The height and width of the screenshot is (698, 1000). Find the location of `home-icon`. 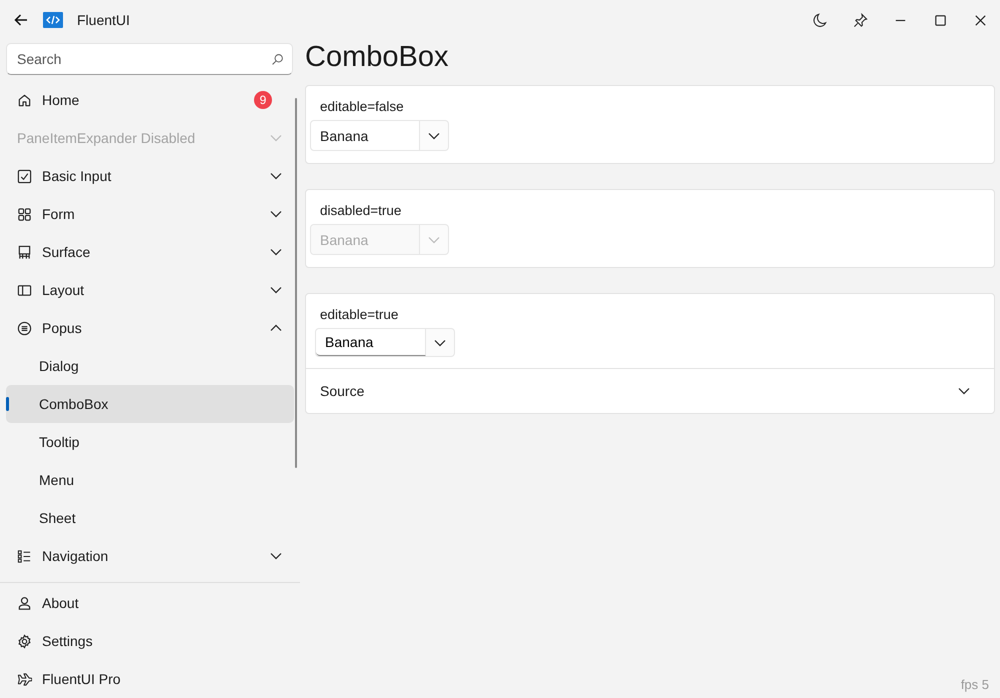

home-icon is located at coordinates (24, 100).